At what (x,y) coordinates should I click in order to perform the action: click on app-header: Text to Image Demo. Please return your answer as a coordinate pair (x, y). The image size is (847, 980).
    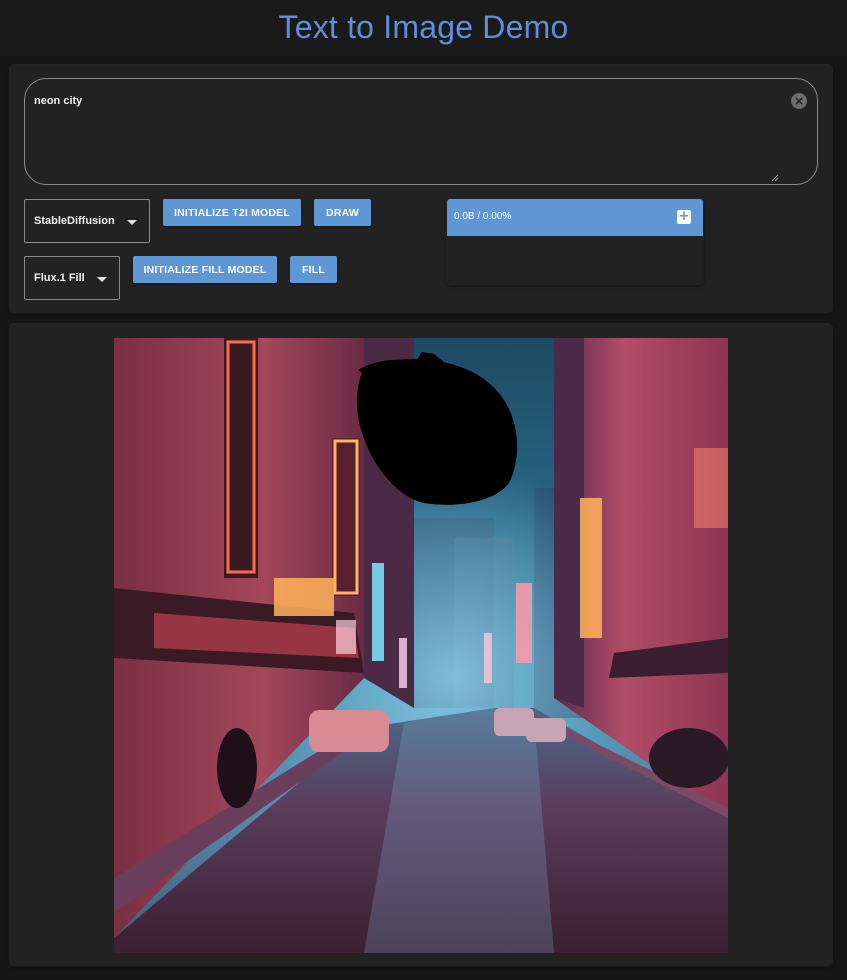
    Looking at the image, I should click on (423, 28).